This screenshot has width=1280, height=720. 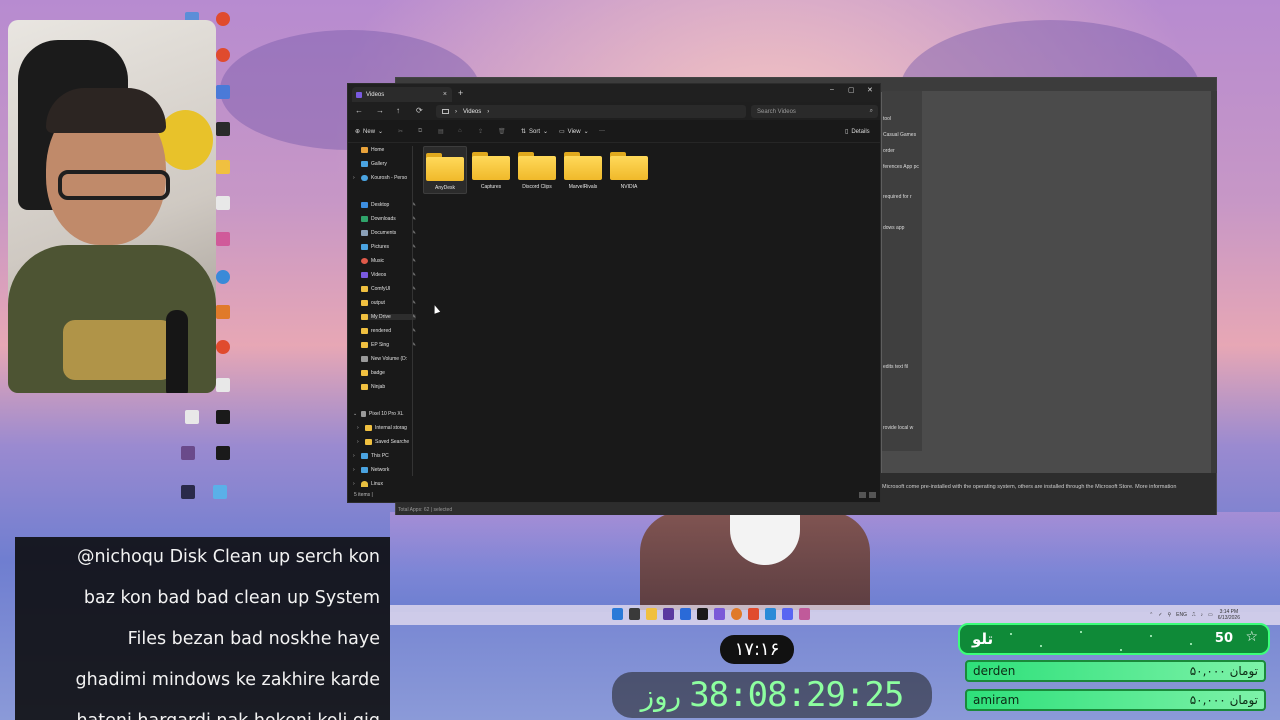 I want to click on task-view-icon, so click(x=634, y=614).